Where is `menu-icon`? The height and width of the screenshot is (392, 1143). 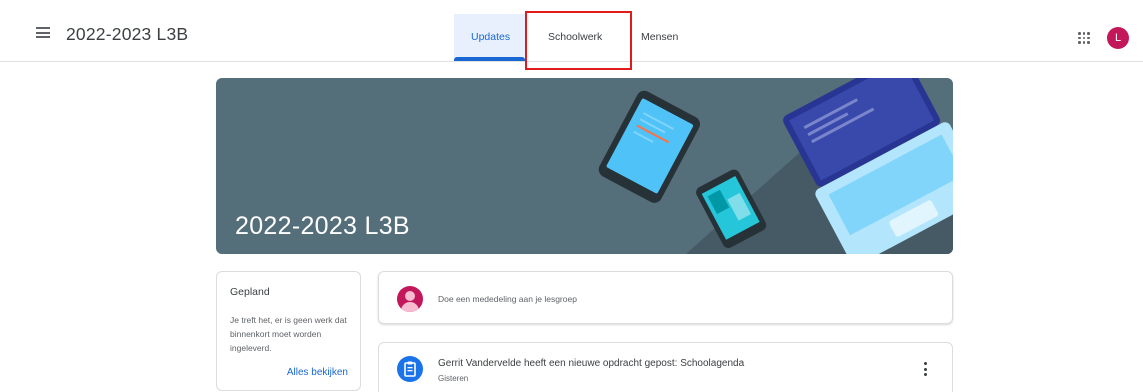 menu-icon is located at coordinates (43, 32).